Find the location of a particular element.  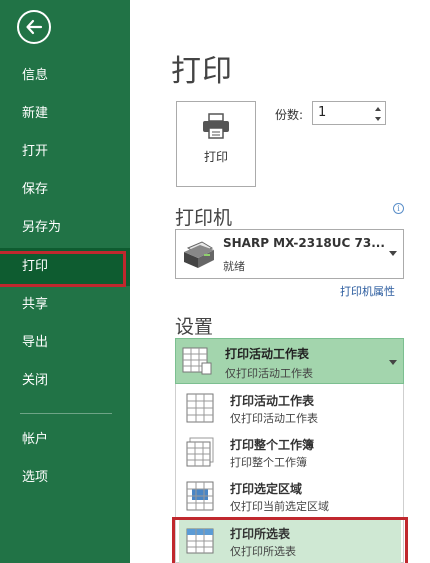

print-scope-dropdown: 打印活动工作表 仅打印活动工作表 is located at coordinates (289, 361).